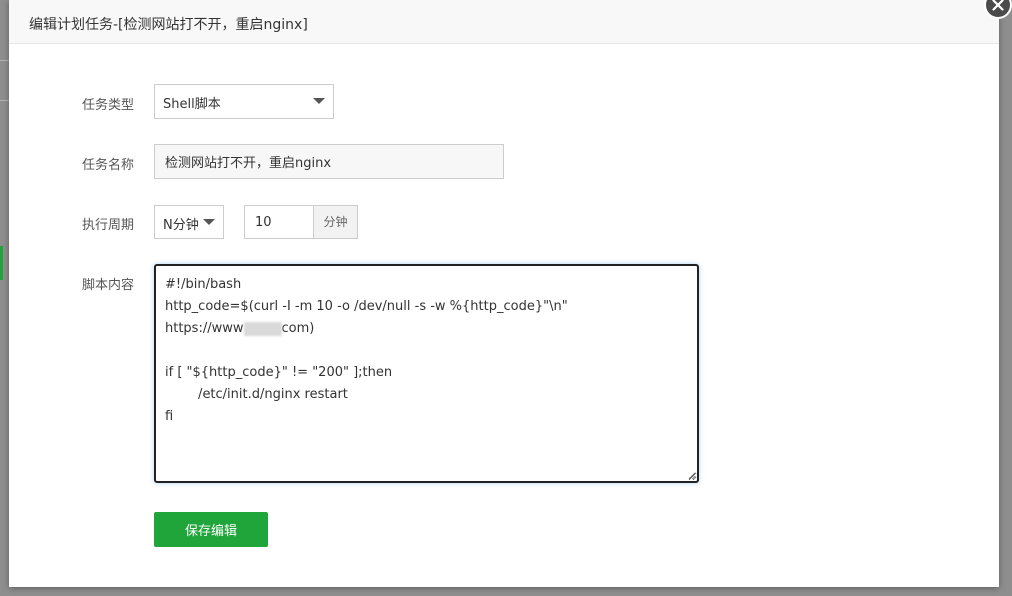  Describe the element at coordinates (426, 329) in the screenshot. I see `script-line: https://www com)` at that location.